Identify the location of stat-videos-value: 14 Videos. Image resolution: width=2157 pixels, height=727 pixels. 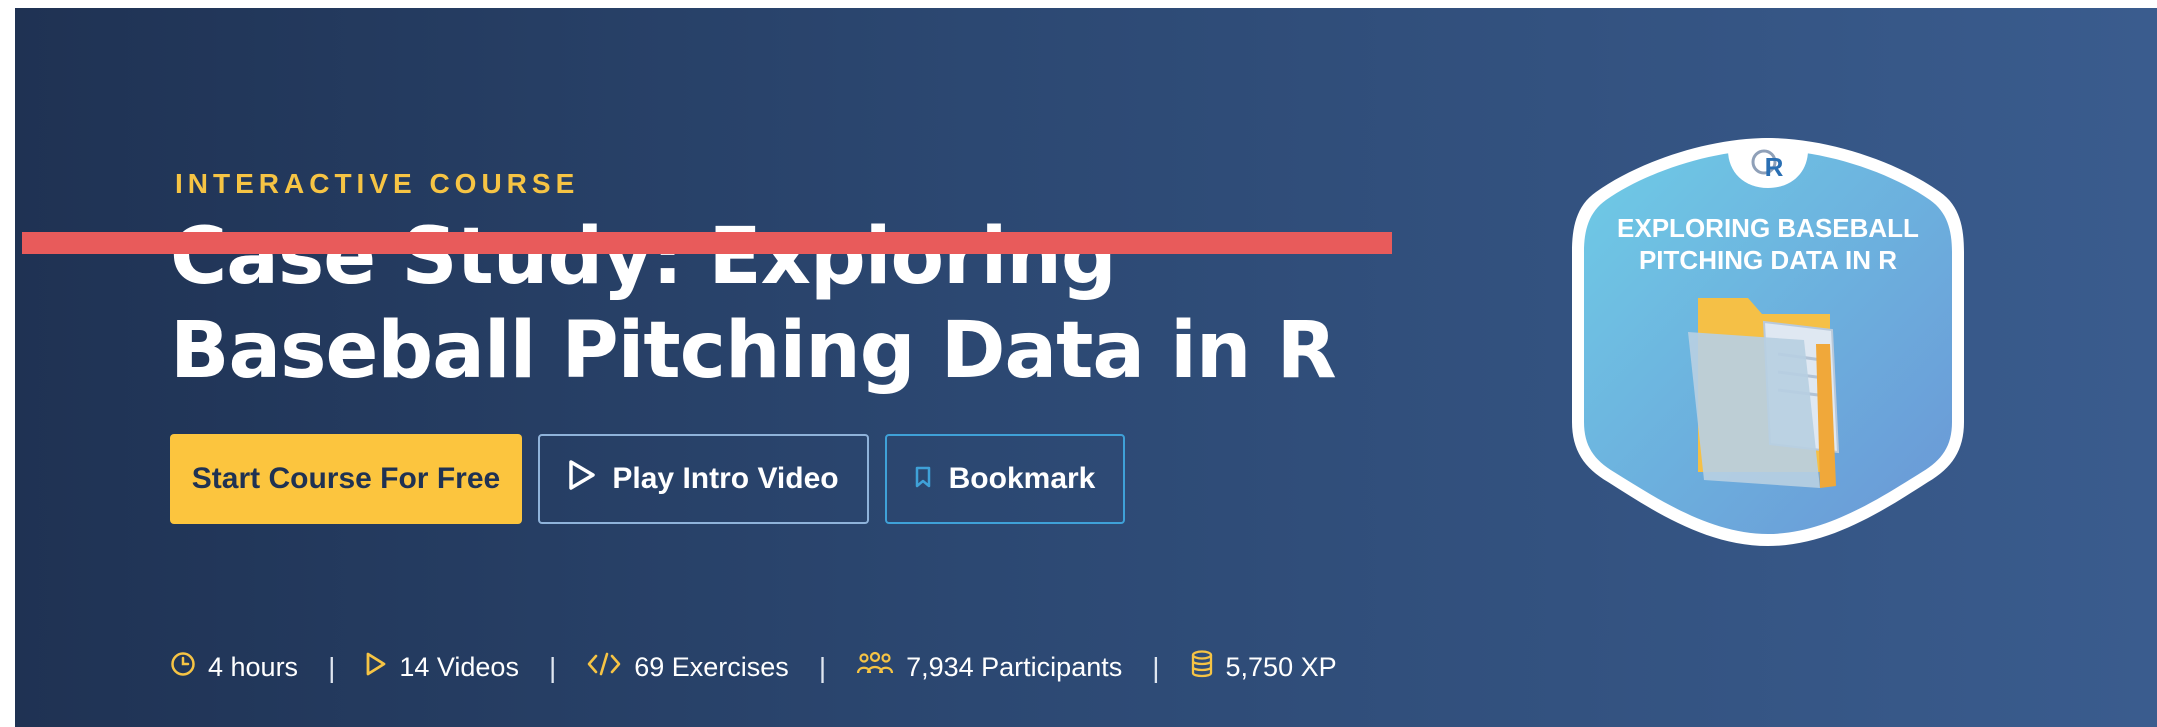
(459, 667).